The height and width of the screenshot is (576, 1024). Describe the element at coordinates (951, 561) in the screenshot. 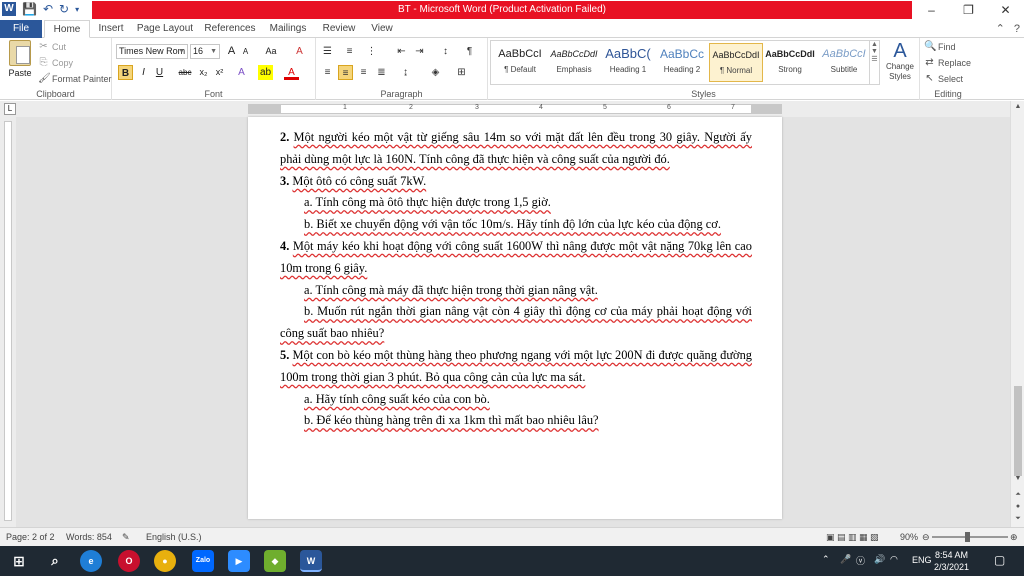

I see `system-clock: 8:54 AM 2/3/2021` at that location.